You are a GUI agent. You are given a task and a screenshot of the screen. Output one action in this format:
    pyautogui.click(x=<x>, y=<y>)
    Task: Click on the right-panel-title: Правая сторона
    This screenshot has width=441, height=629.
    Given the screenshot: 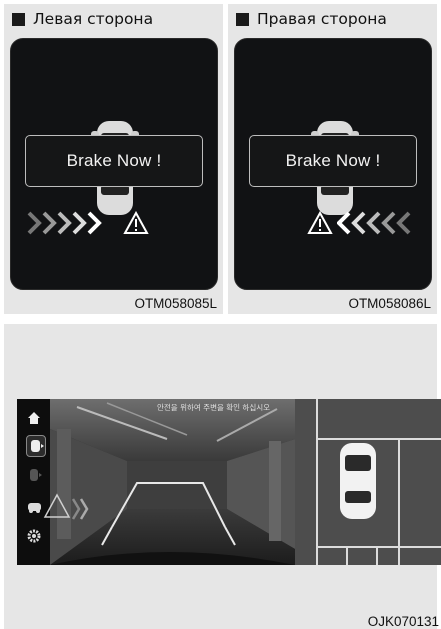 What is the action you would take?
    pyautogui.click(x=322, y=19)
    